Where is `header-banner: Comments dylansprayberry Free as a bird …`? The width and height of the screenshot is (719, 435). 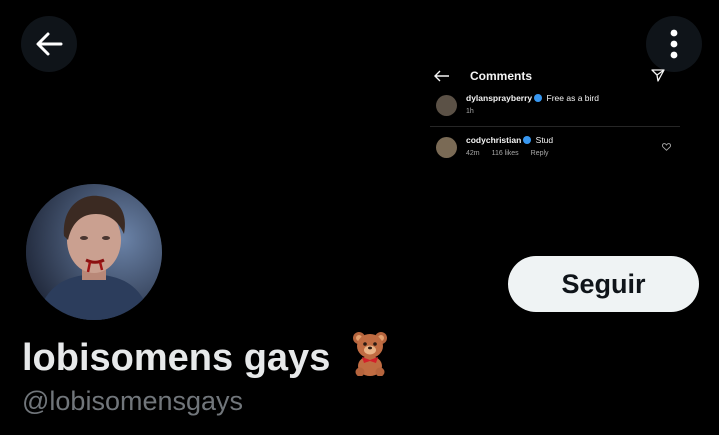
header-banner: Comments dylansprayberry Free as a bird … is located at coordinates (556, 117).